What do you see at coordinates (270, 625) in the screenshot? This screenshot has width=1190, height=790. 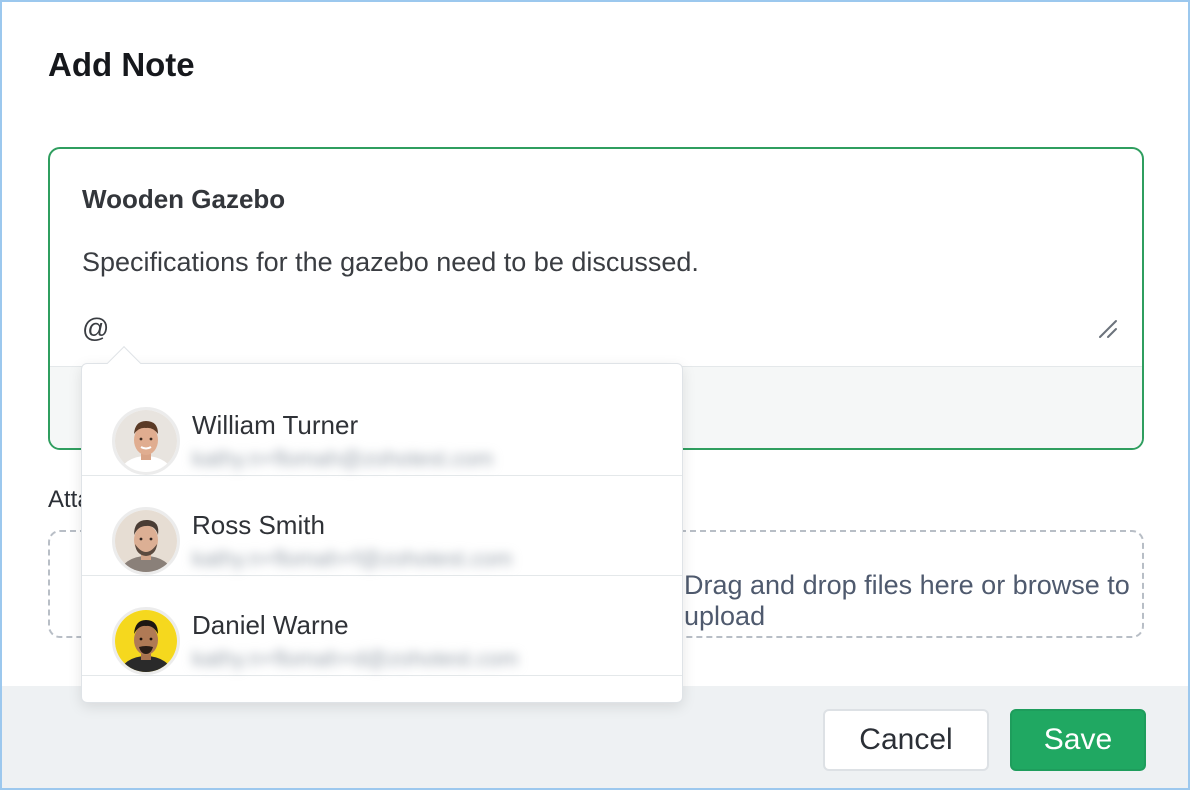 I see `user-name: Daniel Warne` at bounding box center [270, 625].